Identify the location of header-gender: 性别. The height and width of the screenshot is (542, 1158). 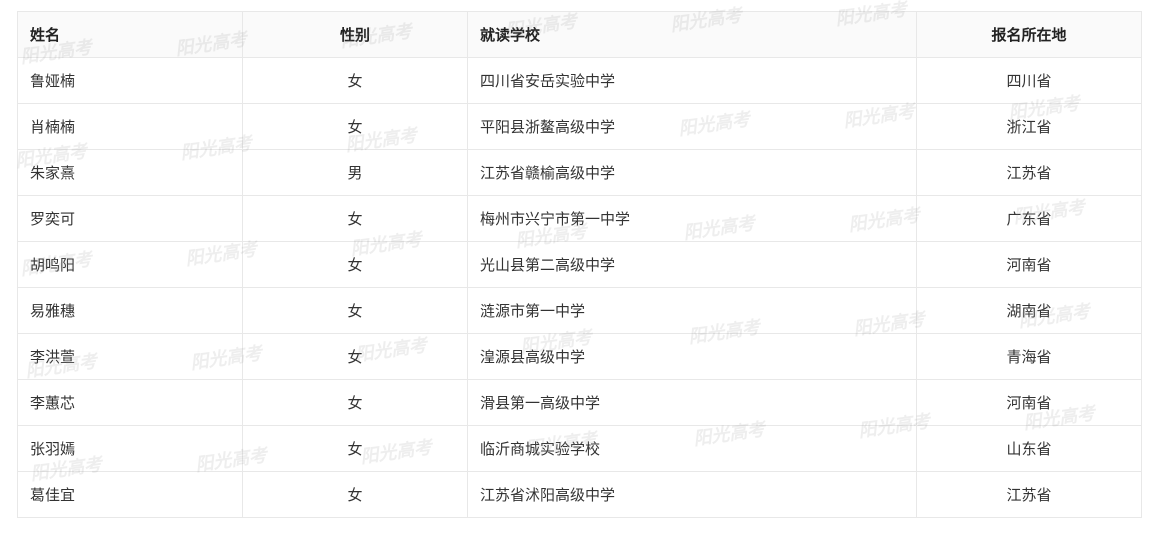
(355, 34).